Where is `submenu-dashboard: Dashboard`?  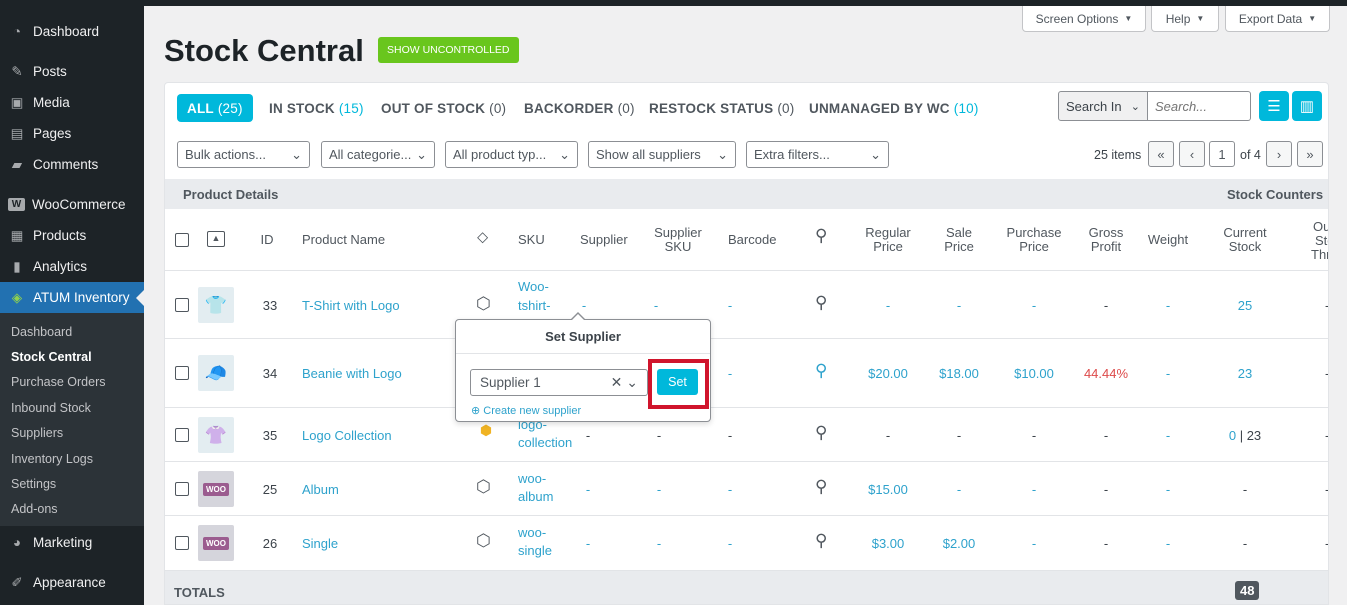 submenu-dashboard: Dashboard is located at coordinates (72, 331).